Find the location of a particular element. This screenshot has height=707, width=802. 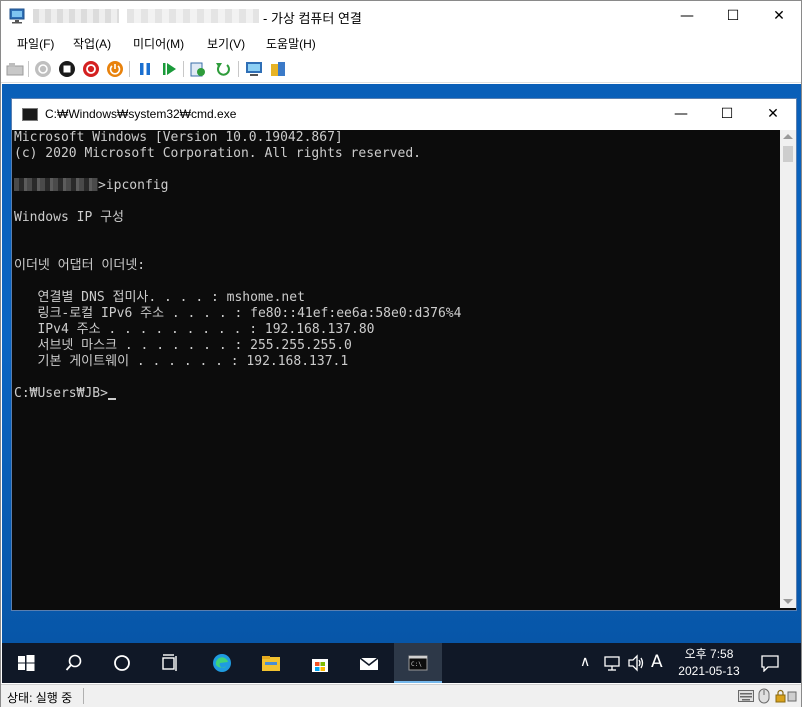

console-prompt: C:₩Users₩JB> is located at coordinates (61, 393).